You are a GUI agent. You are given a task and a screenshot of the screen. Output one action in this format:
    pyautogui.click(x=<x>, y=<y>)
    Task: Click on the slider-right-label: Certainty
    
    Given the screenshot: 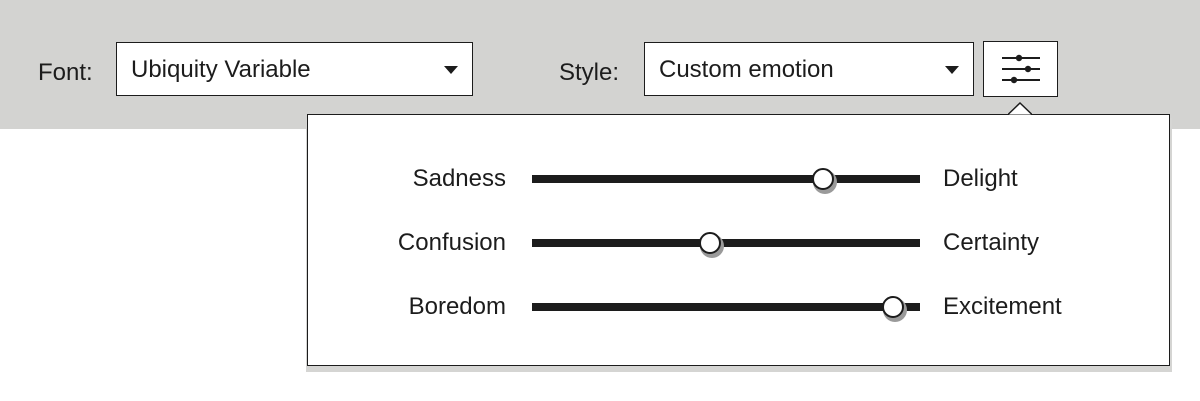 What is the action you would take?
    pyautogui.click(x=991, y=242)
    